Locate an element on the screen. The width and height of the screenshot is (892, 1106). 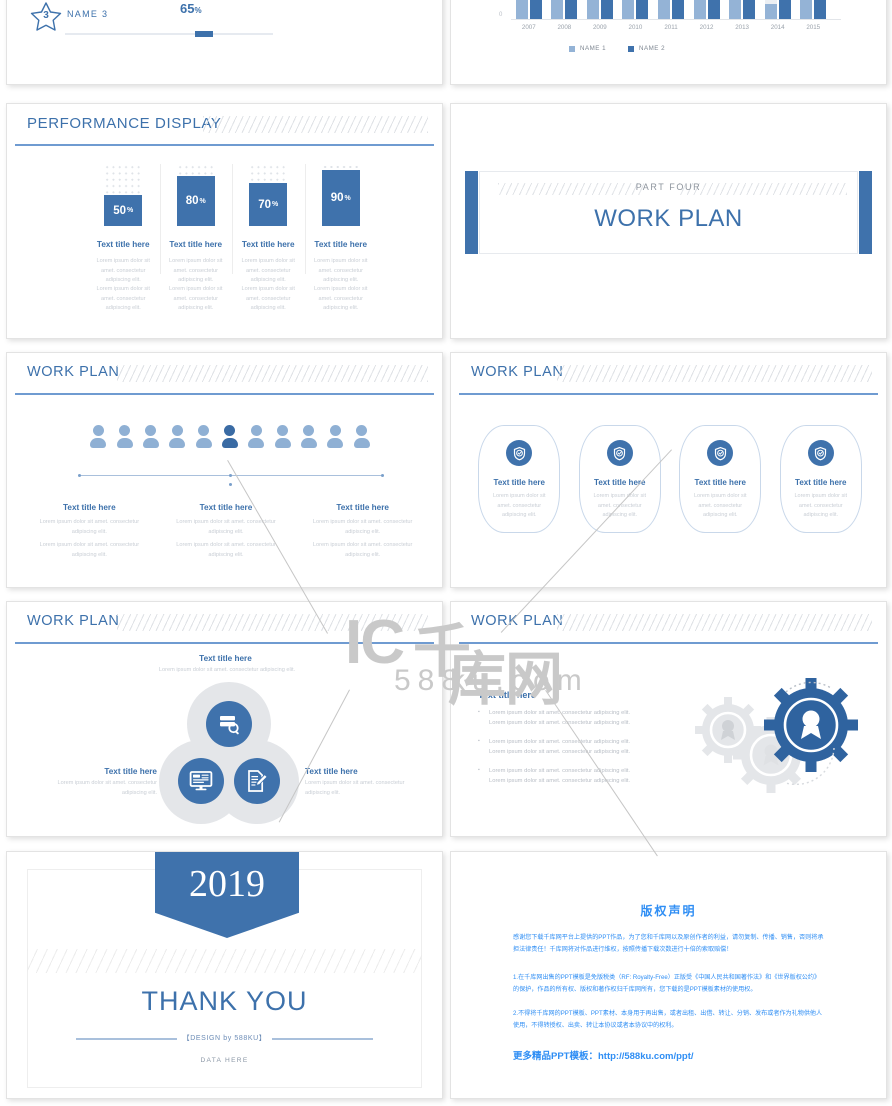
performance-value: 90 is located at coordinates (337, 198).